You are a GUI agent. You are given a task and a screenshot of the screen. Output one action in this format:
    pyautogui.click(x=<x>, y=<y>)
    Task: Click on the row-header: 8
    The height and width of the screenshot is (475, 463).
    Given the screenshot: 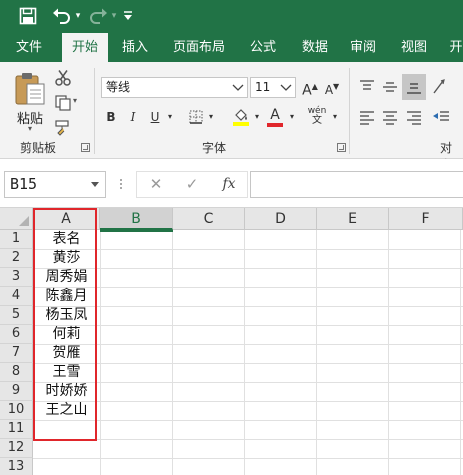 What is the action you would take?
    pyautogui.click(x=16, y=372)
    